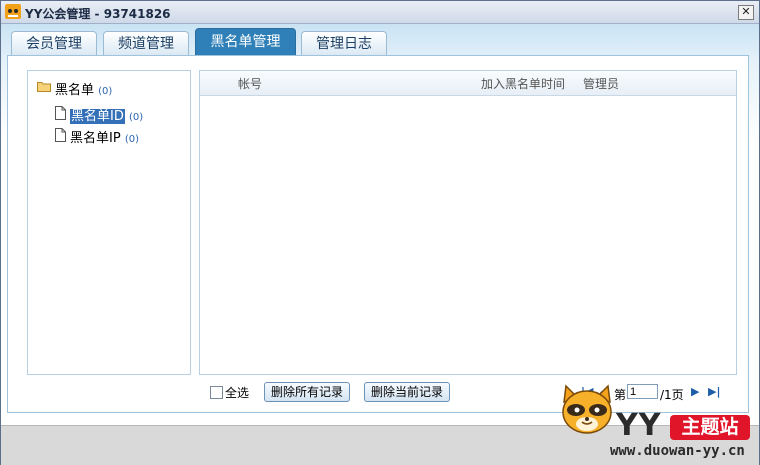 The image size is (760, 465). What do you see at coordinates (601, 83) in the screenshot?
I see `column-header-admin: 管理员` at bounding box center [601, 83].